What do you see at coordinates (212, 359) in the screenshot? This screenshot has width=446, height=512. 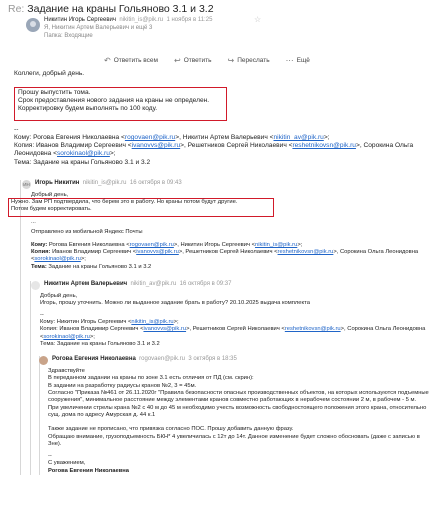 I see `quote-date: 3 октября в 18:35` at bounding box center [212, 359].